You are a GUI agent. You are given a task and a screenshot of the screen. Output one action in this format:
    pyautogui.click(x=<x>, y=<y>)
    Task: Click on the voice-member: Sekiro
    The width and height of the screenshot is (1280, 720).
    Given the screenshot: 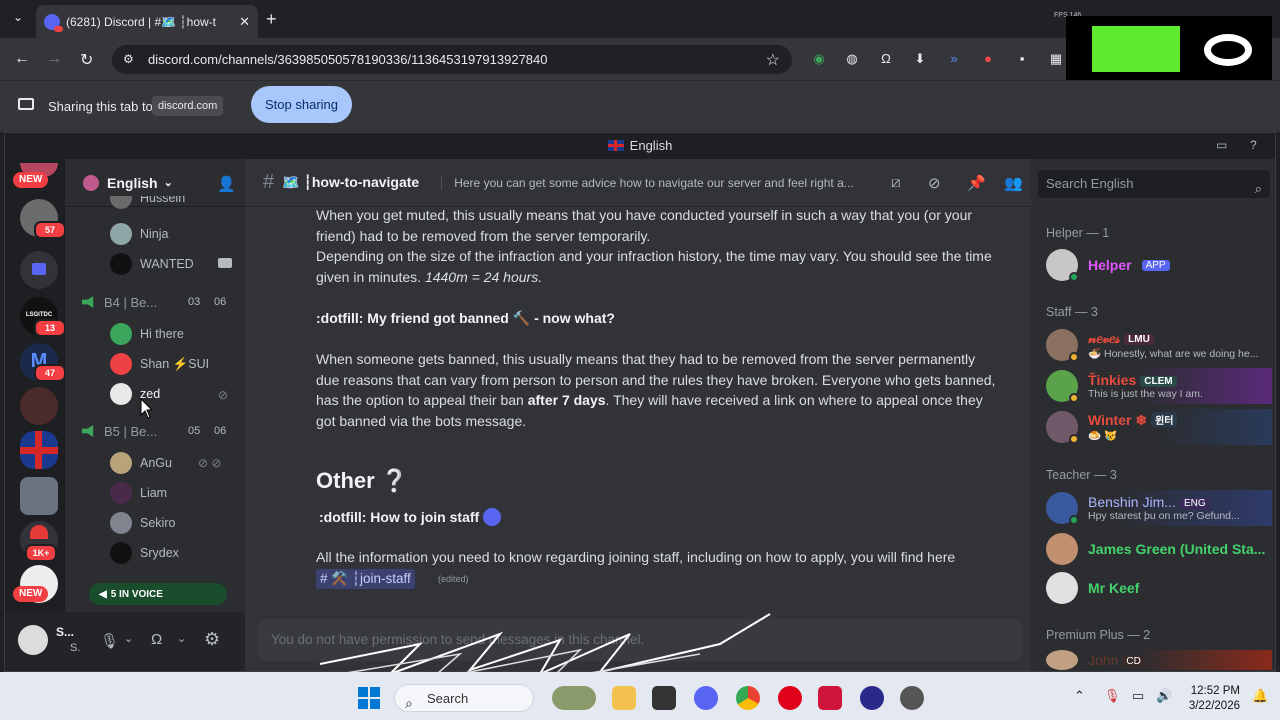 What is the action you would take?
    pyautogui.click(x=142, y=523)
    